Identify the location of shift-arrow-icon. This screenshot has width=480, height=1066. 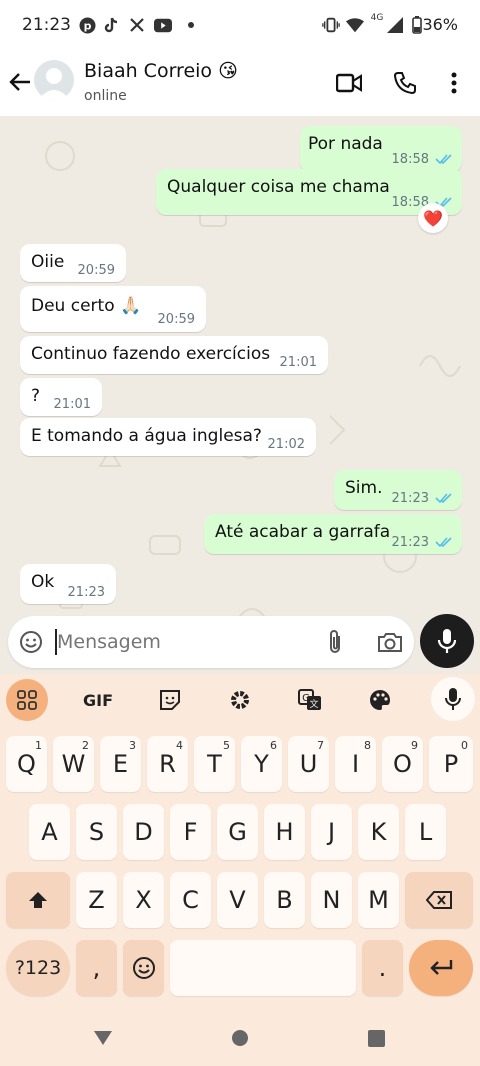
(38, 900).